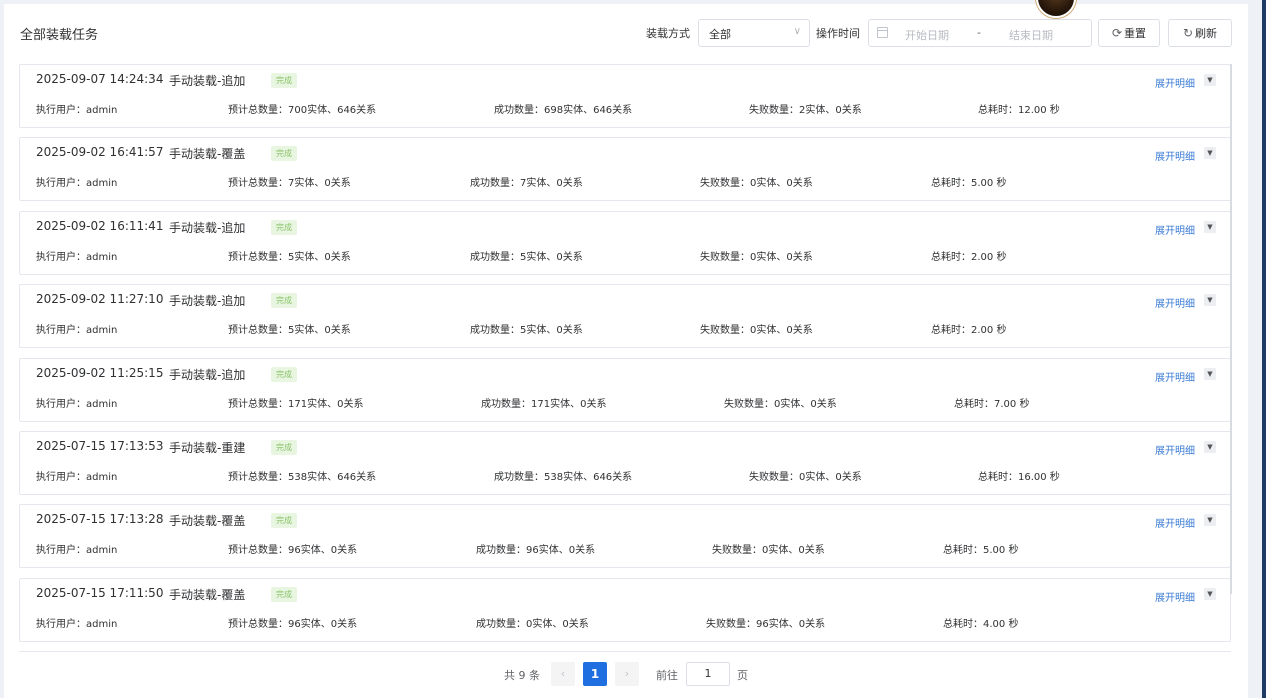 This screenshot has height=698, width=1266. I want to click on task-time: 2025-09-02 16:41:57, so click(100, 152).